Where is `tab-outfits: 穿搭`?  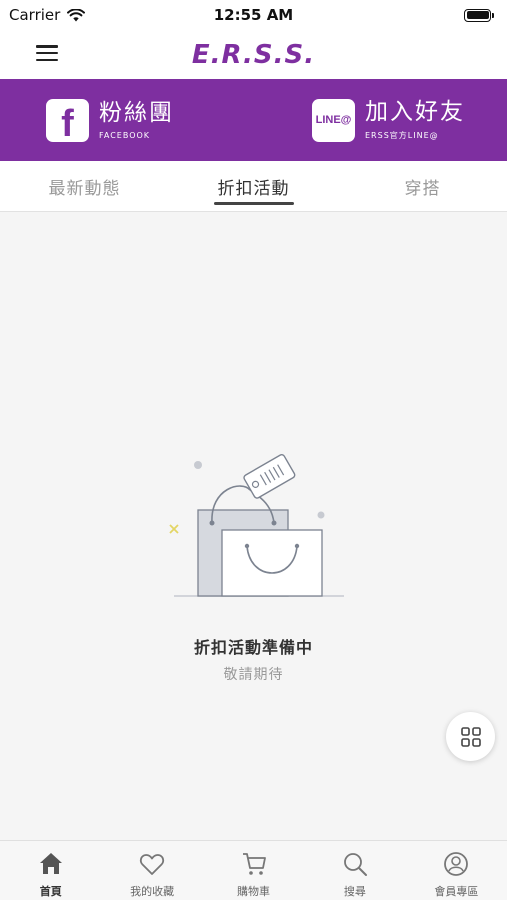
tab-outfits: 穿搭 is located at coordinates (422, 186).